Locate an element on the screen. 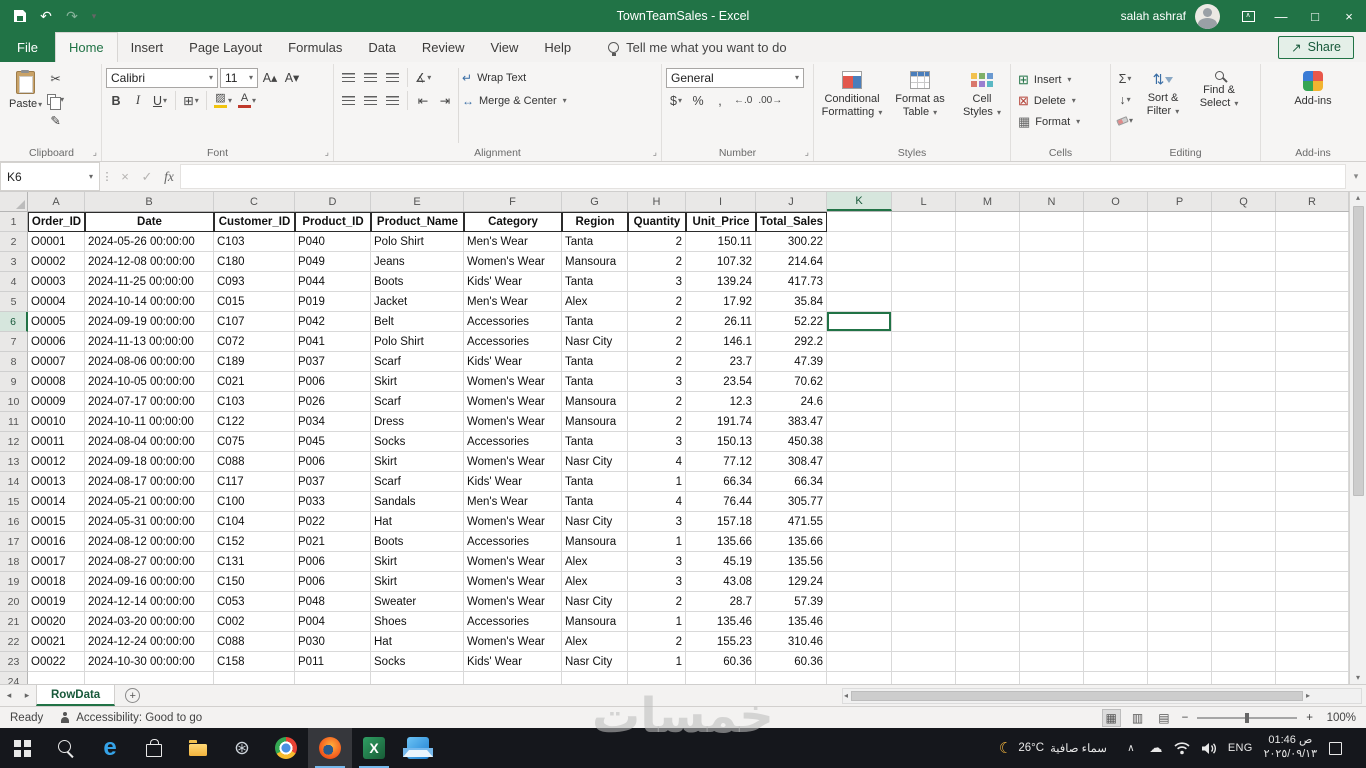  cell-N22 is located at coordinates (1052, 642).